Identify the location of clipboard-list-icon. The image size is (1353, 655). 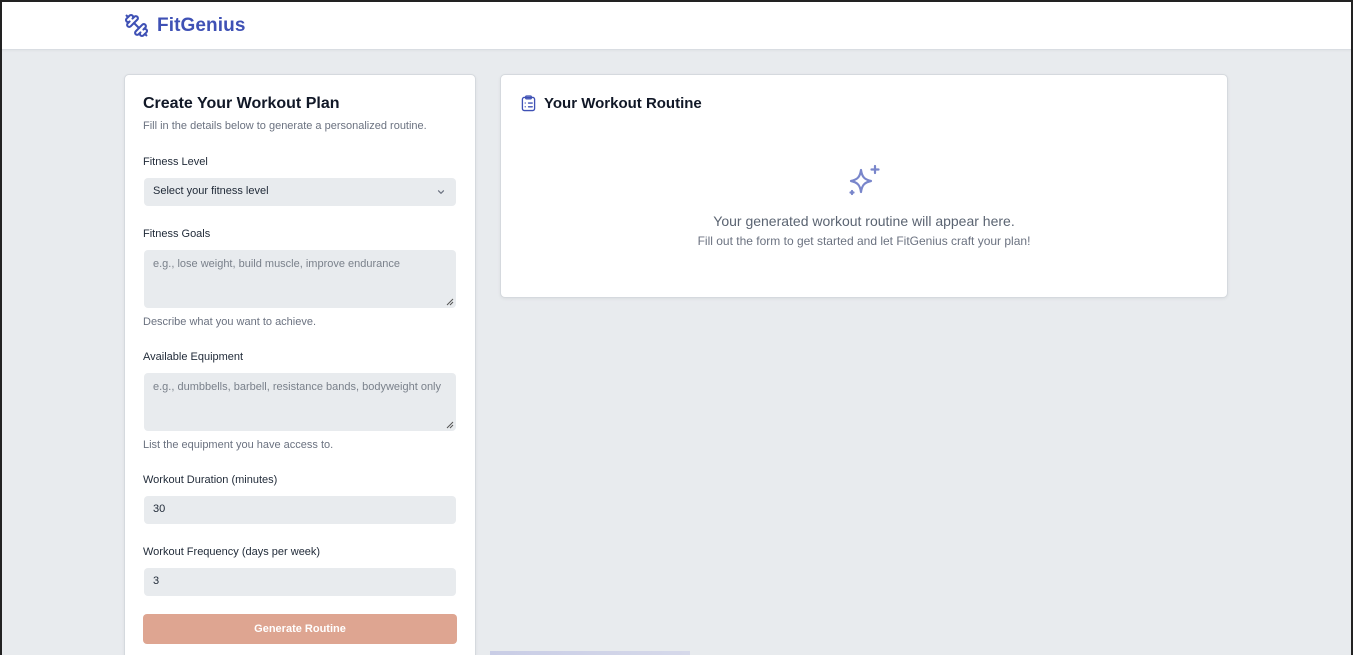
(528, 103).